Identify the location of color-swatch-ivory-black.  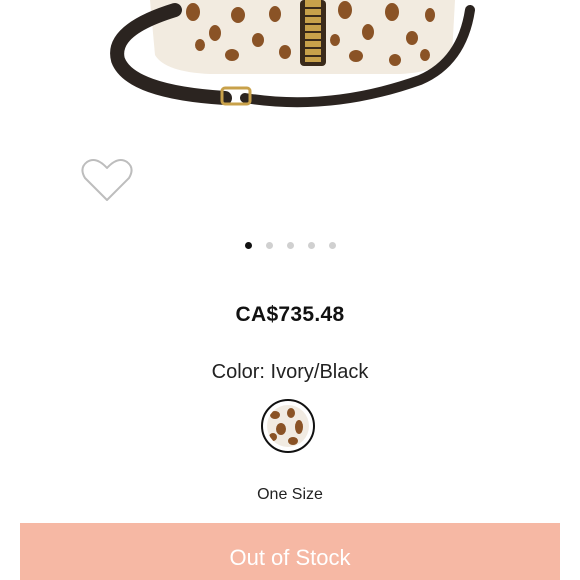
(288, 426).